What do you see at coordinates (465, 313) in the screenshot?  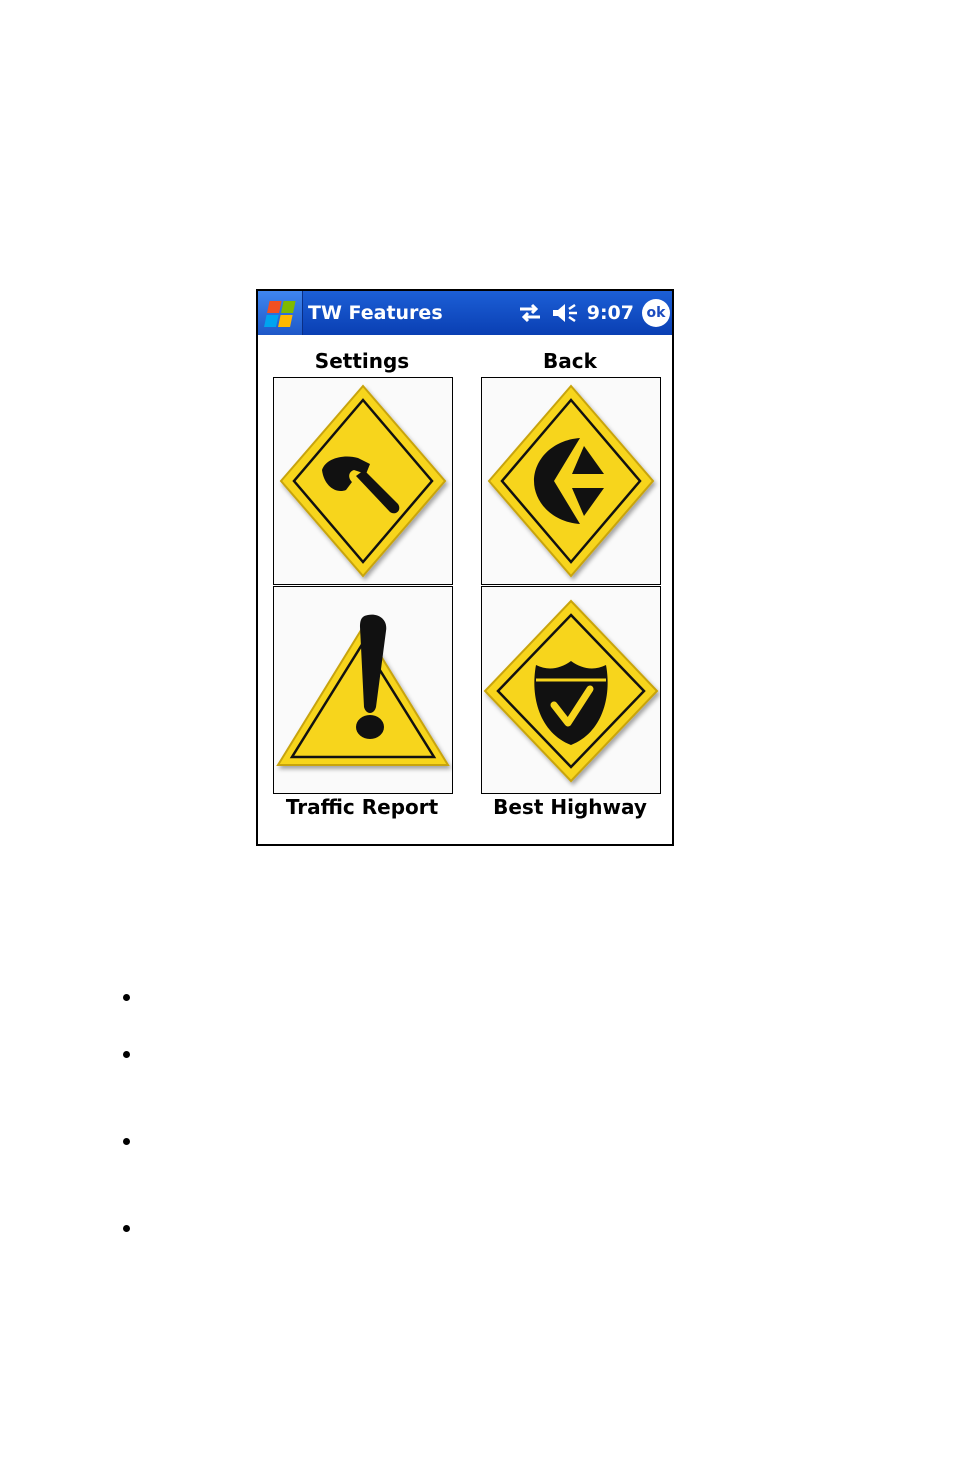 I see `title-bar: TW Features 9:07 ok` at bounding box center [465, 313].